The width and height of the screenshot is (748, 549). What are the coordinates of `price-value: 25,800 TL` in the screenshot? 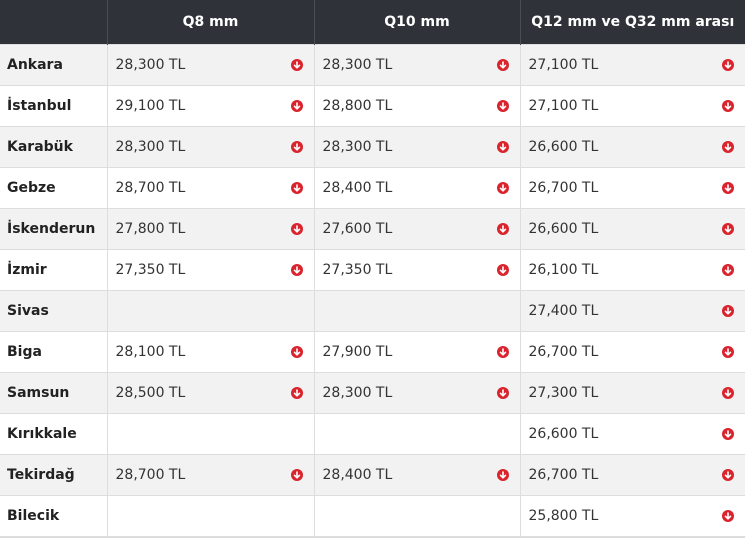 It's located at (563, 516).